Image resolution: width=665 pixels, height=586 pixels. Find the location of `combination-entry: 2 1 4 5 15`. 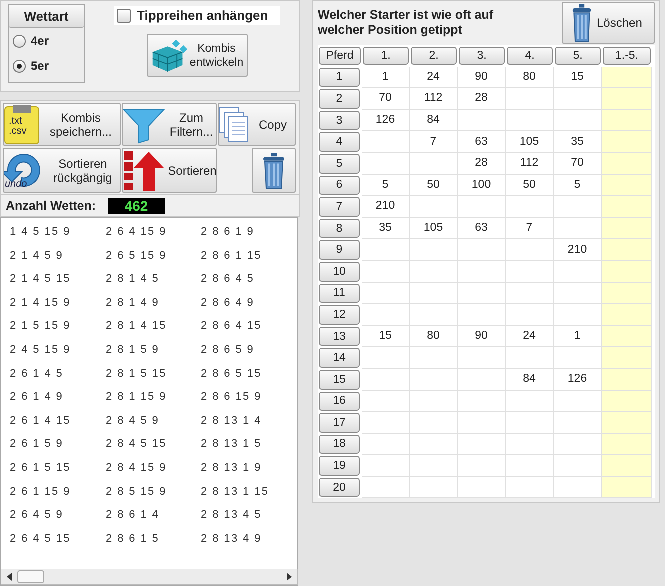

combination-entry: 2 1 4 5 15 is located at coordinates (41, 280).